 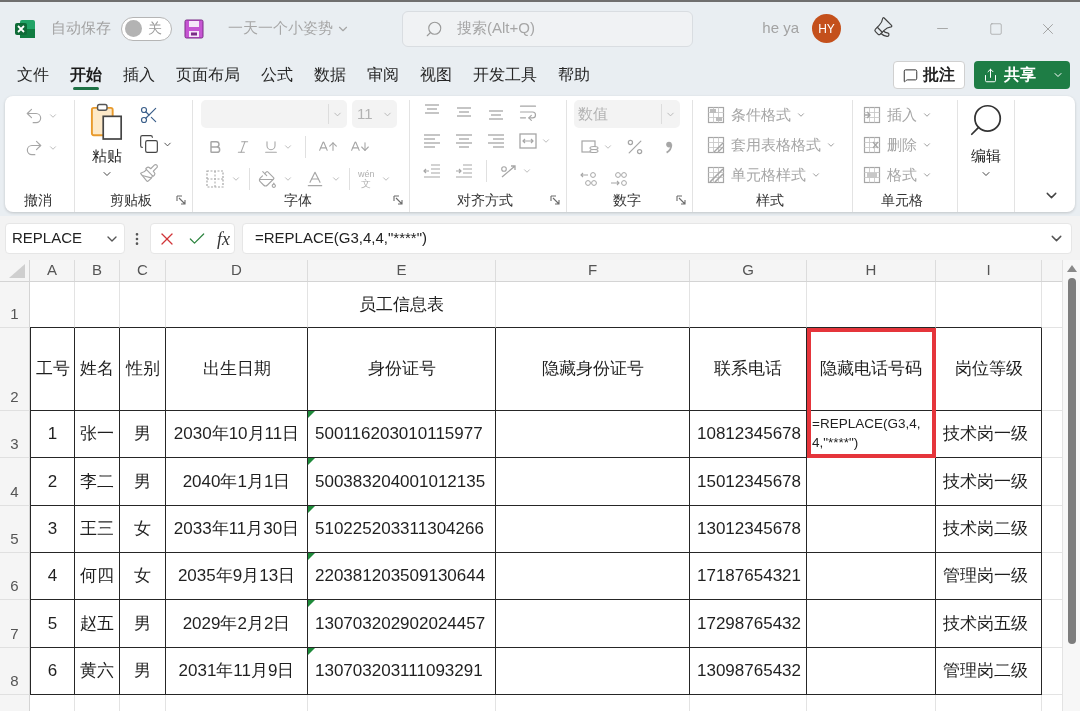 What do you see at coordinates (315, 179) in the screenshot?
I see `font-color-icon` at bounding box center [315, 179].